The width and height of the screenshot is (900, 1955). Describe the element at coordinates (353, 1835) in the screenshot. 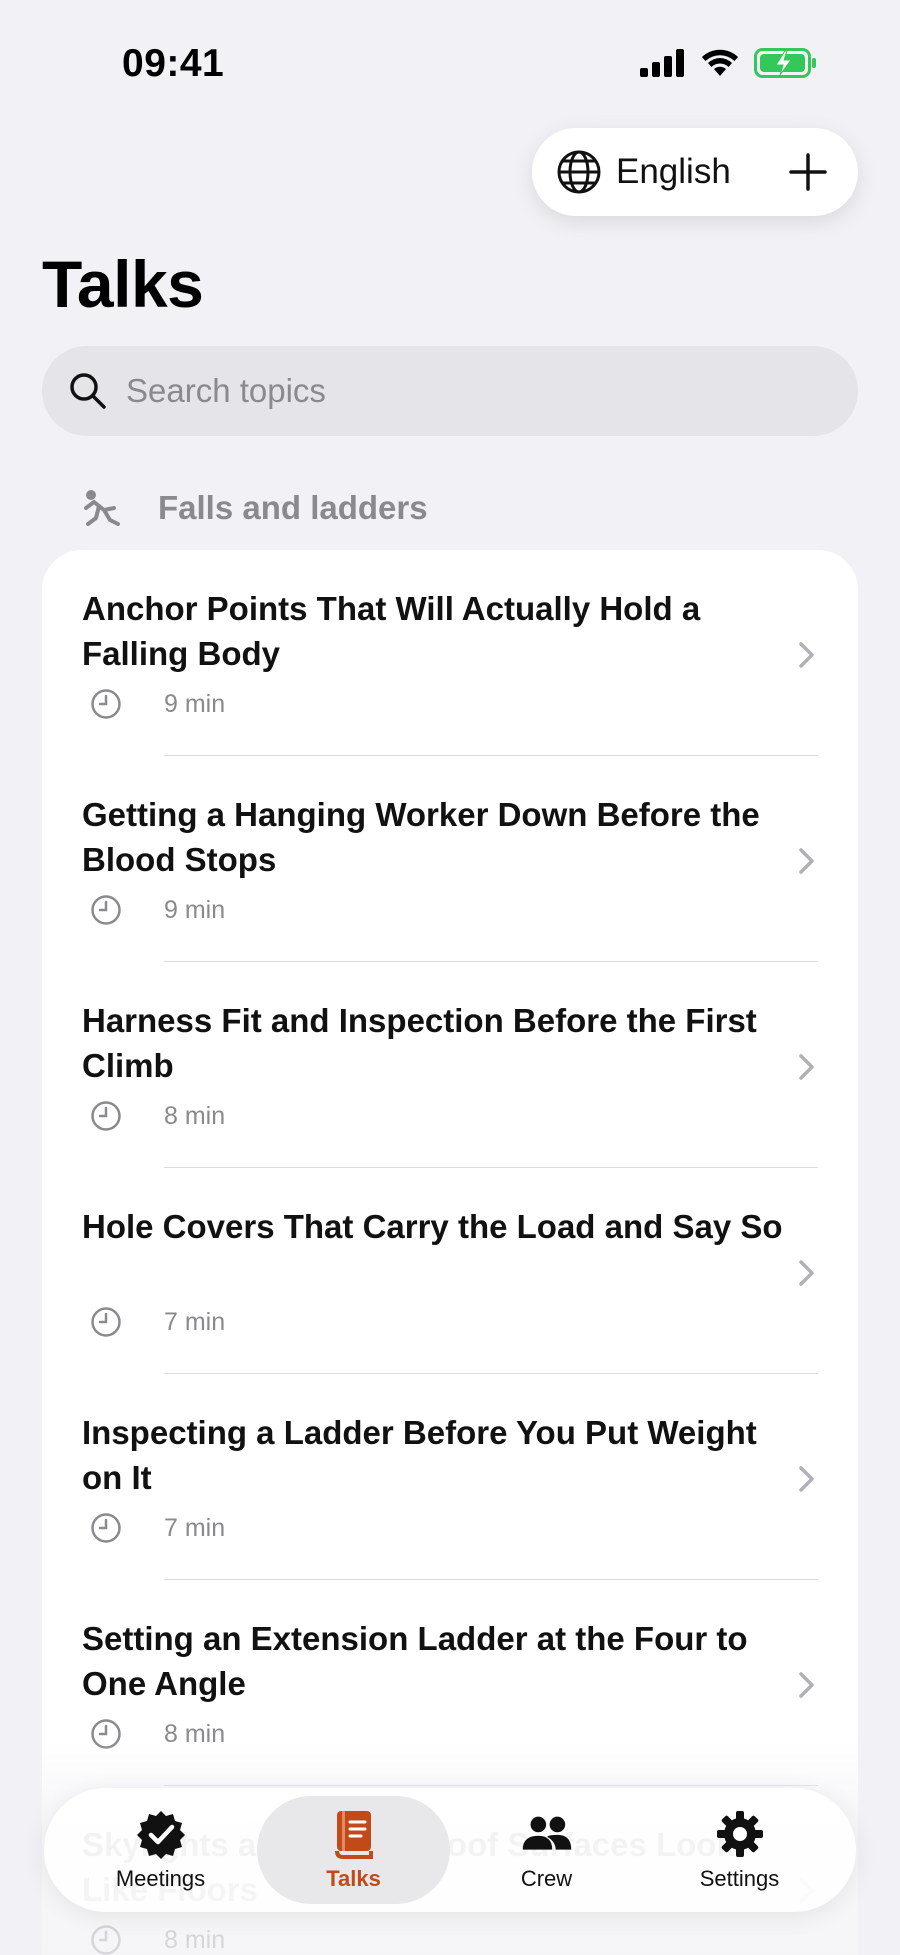

I see `book-icon` at that location.